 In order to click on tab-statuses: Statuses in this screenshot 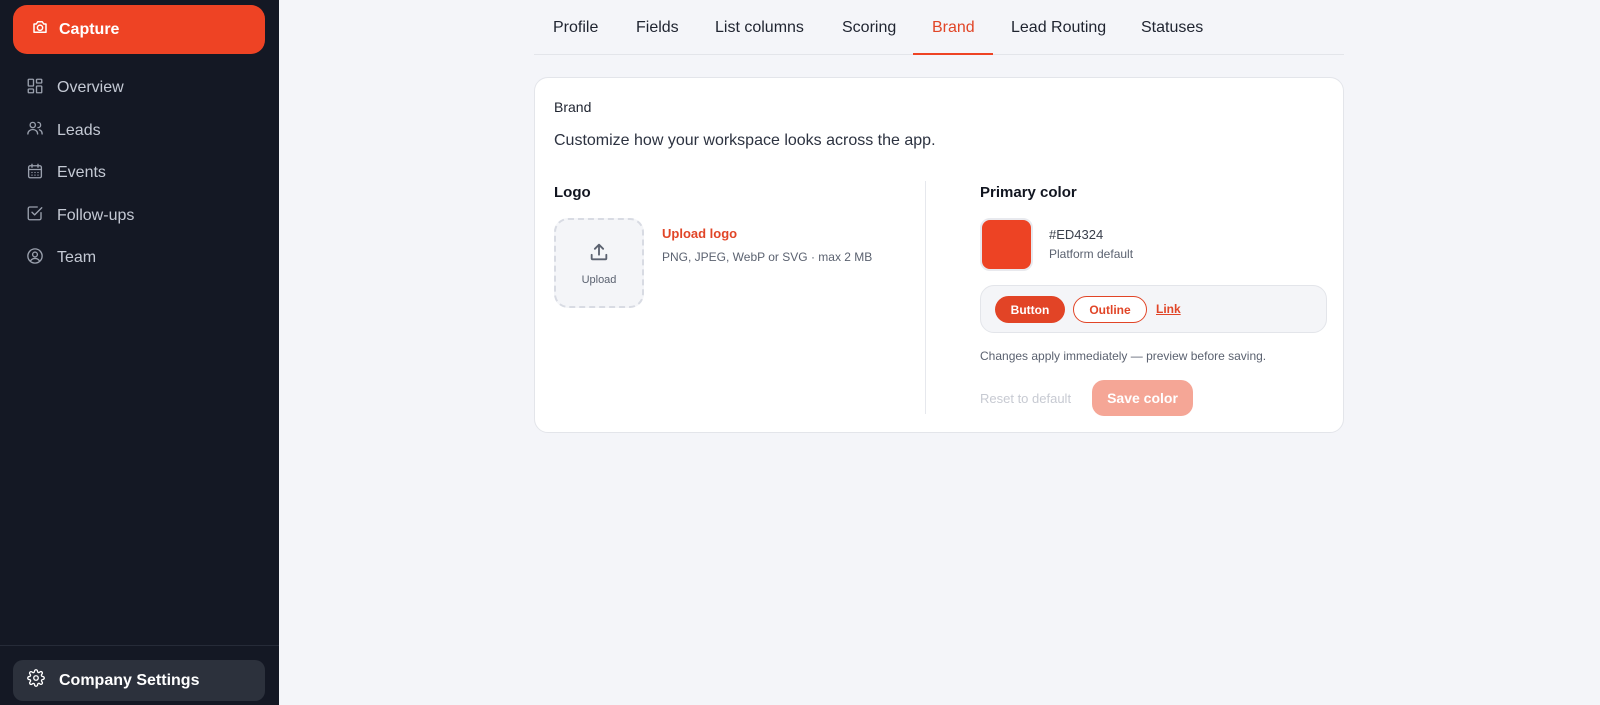, I will do `click(1172, 27)`.